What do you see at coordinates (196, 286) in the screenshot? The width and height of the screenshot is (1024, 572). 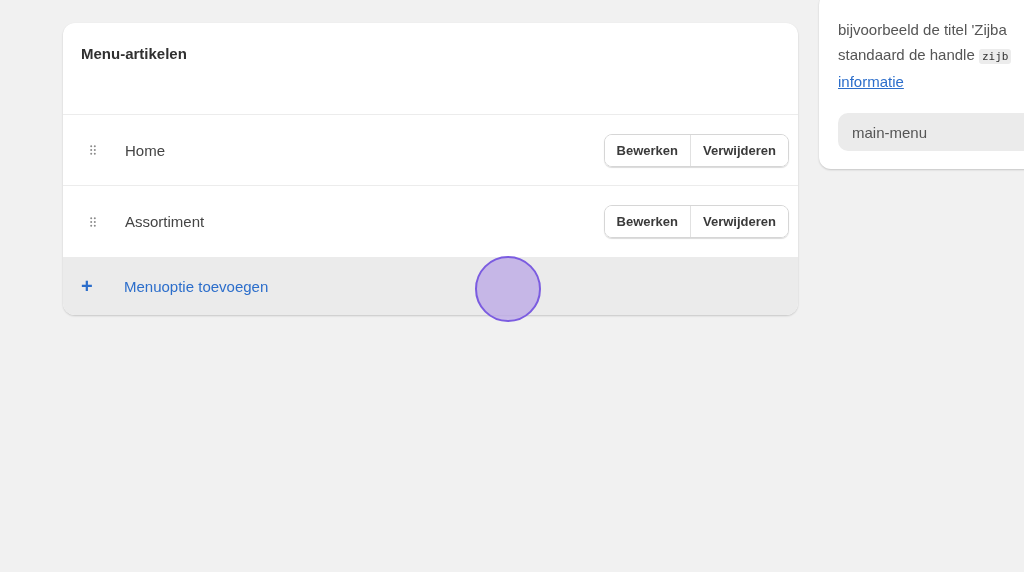 I see `add-menu-item-link: Menuoptie toevoegen` at bounding box center [196, 286].